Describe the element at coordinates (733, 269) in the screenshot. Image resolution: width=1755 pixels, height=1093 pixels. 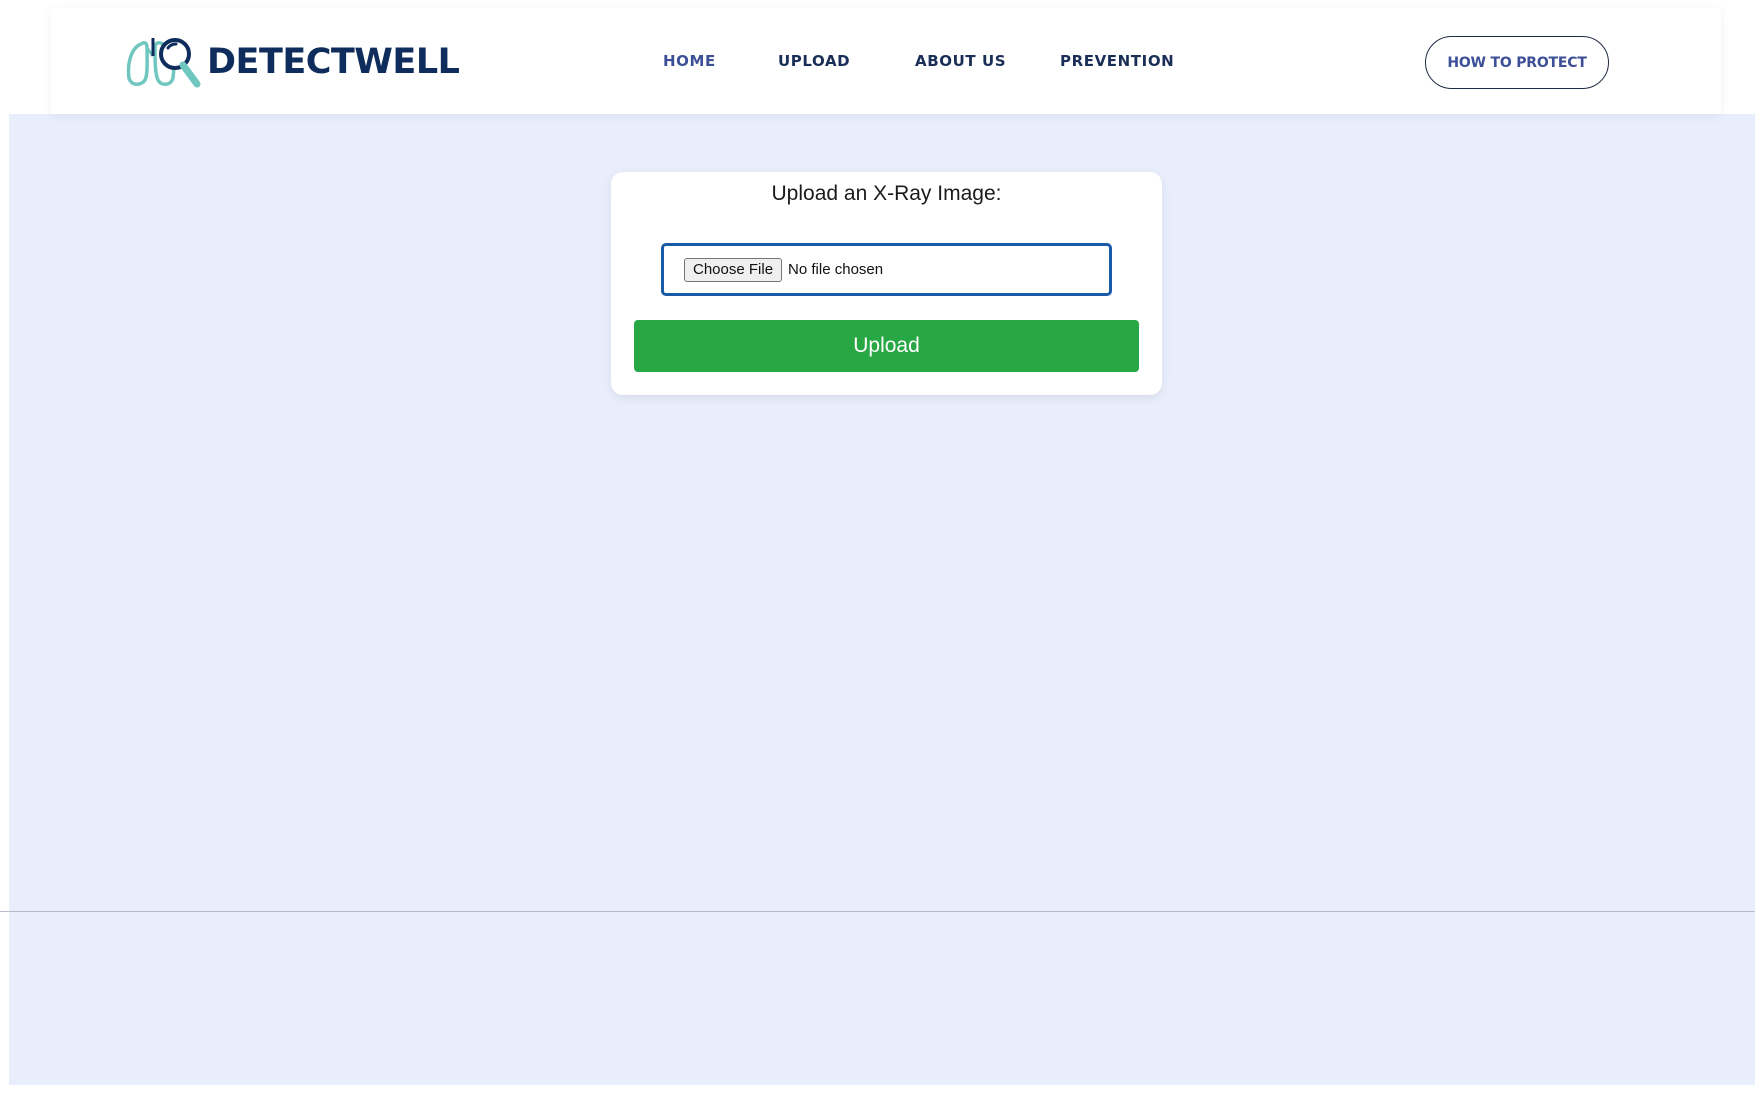
I see `choose-file-button: Choose File` at that location.